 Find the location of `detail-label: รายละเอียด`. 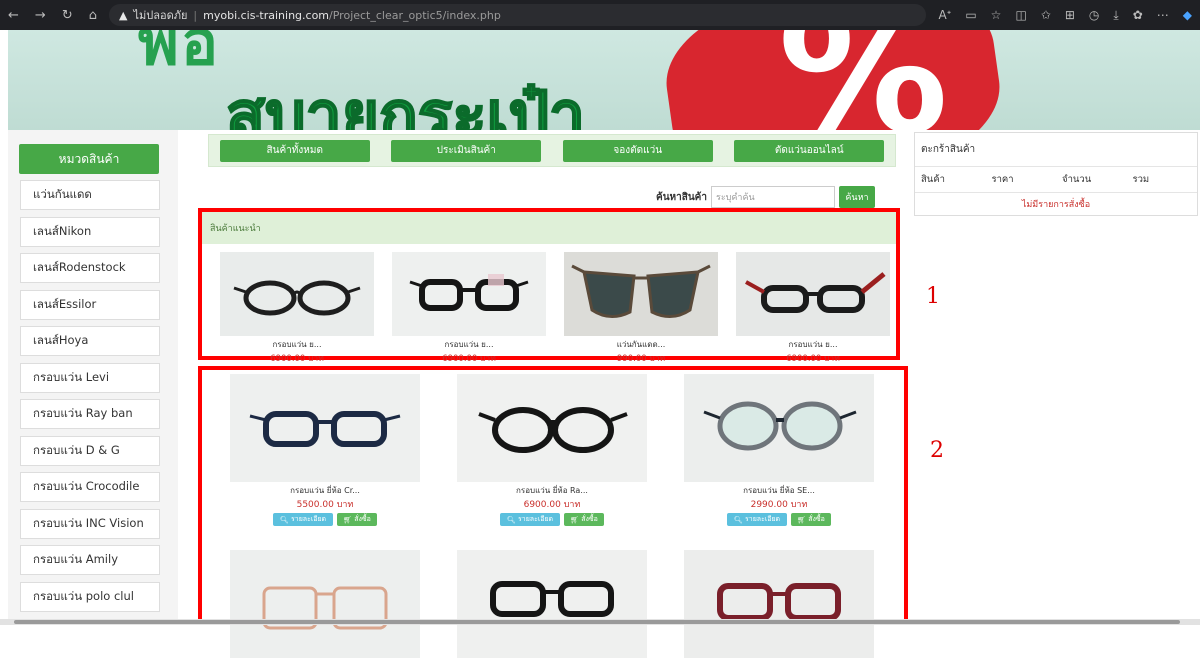

detail-label: รายละเอียด is located at coordinates (763, 519).